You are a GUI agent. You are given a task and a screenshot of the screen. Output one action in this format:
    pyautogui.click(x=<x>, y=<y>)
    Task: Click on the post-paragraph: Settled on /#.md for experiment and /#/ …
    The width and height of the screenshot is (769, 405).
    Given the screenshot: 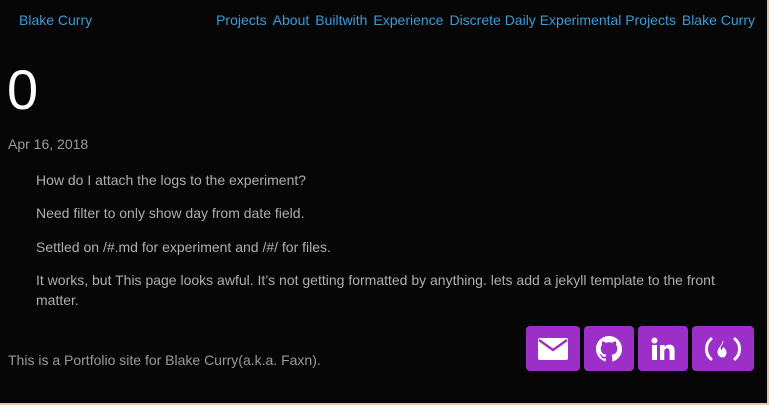 What is the action you would take?
    pyautogui.click(x=183, y=246)
    